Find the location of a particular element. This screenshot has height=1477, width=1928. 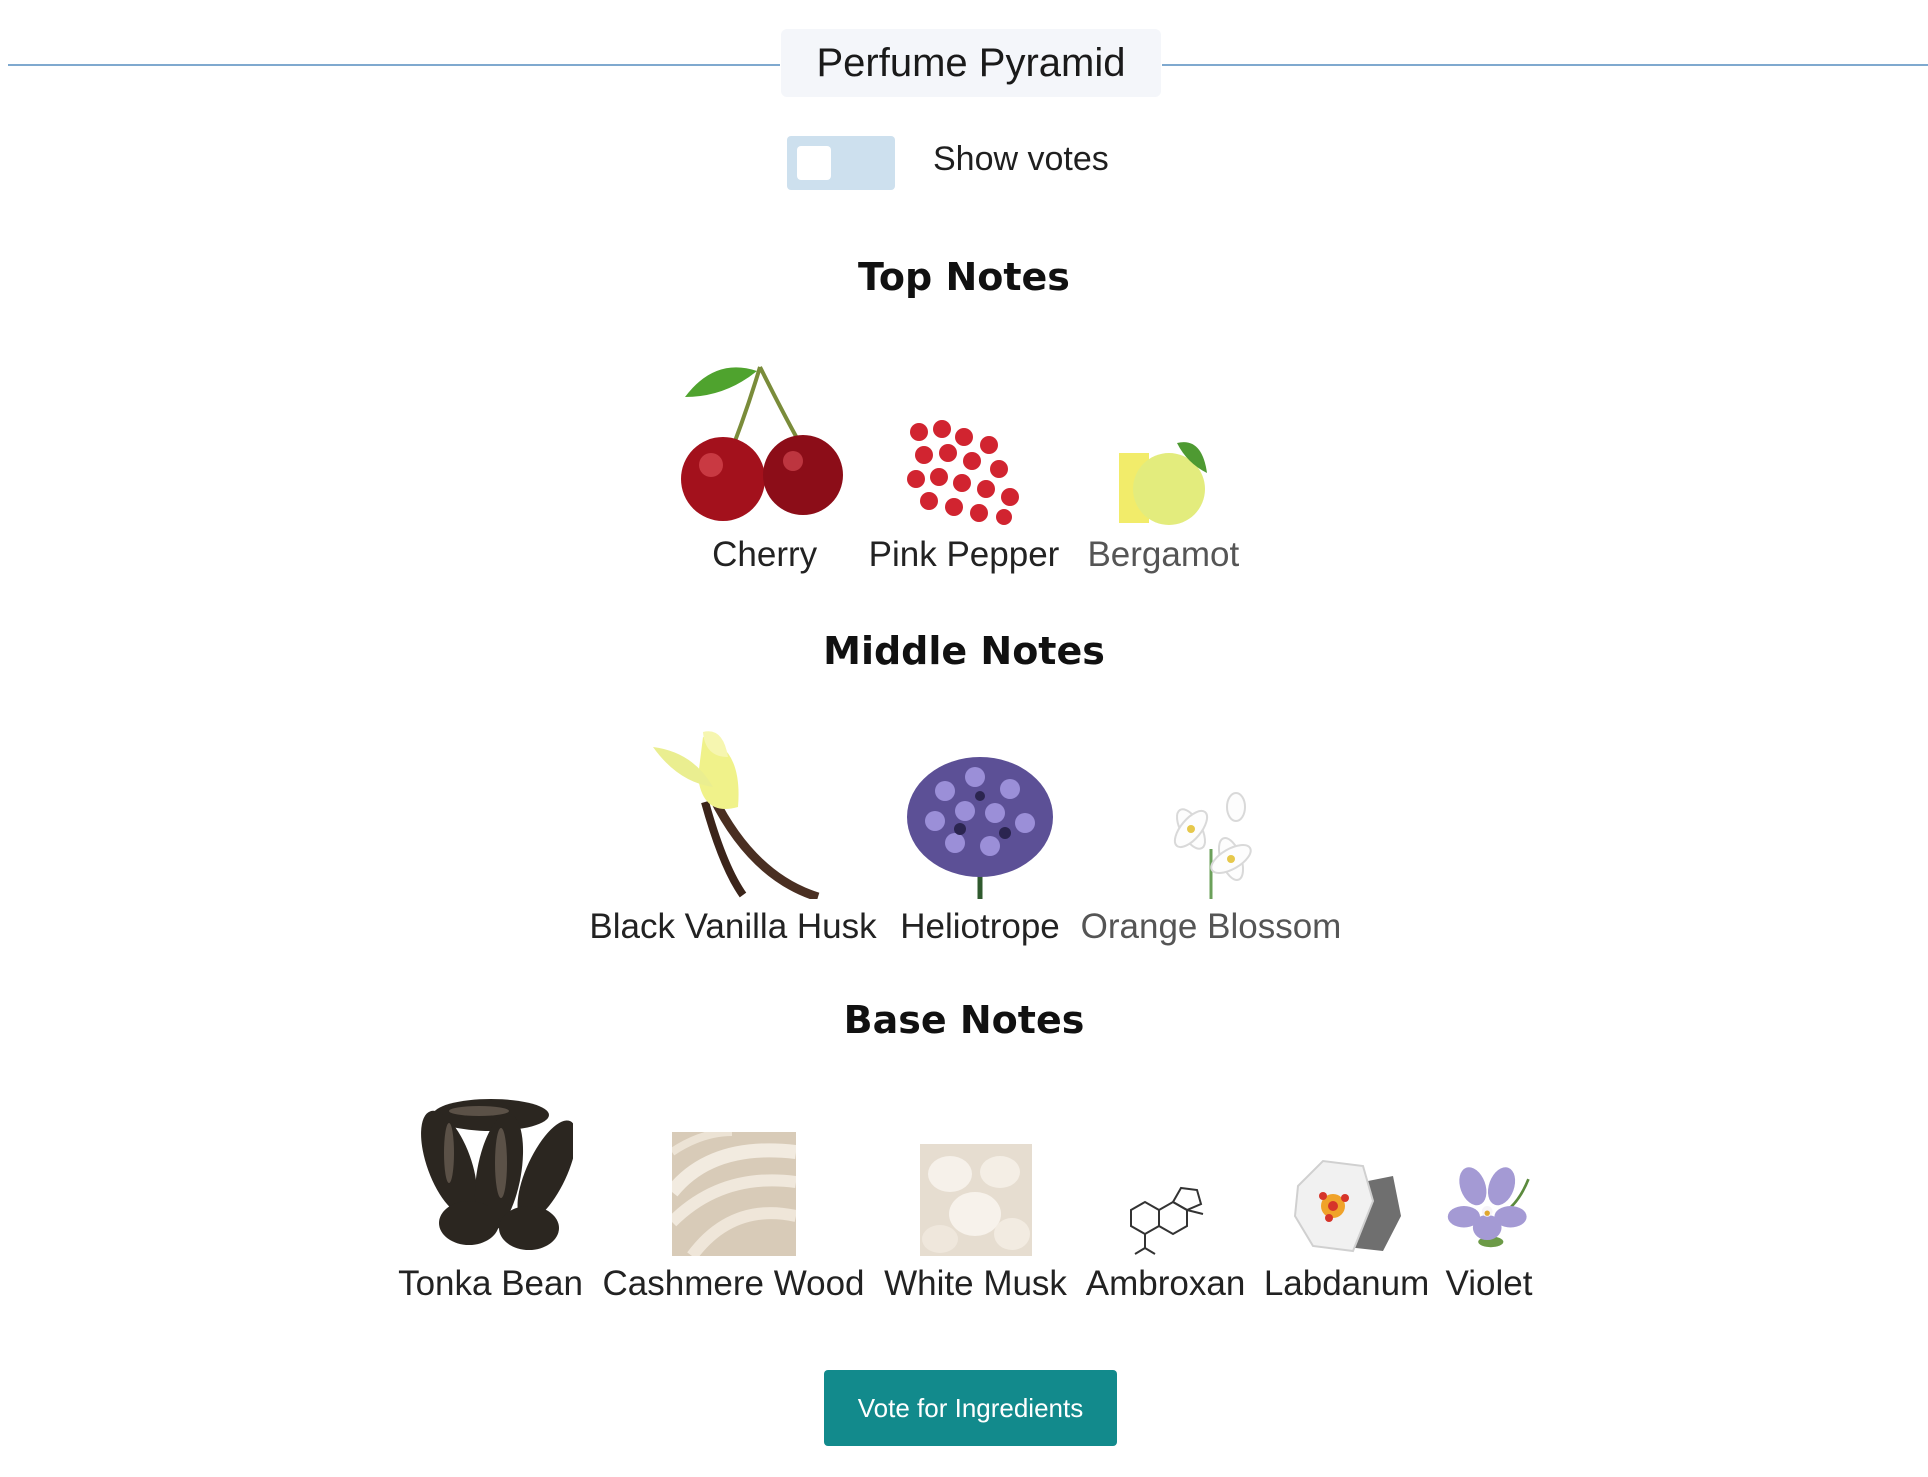

note-label: Orange Blossom is located at coordinates (1211, 926).